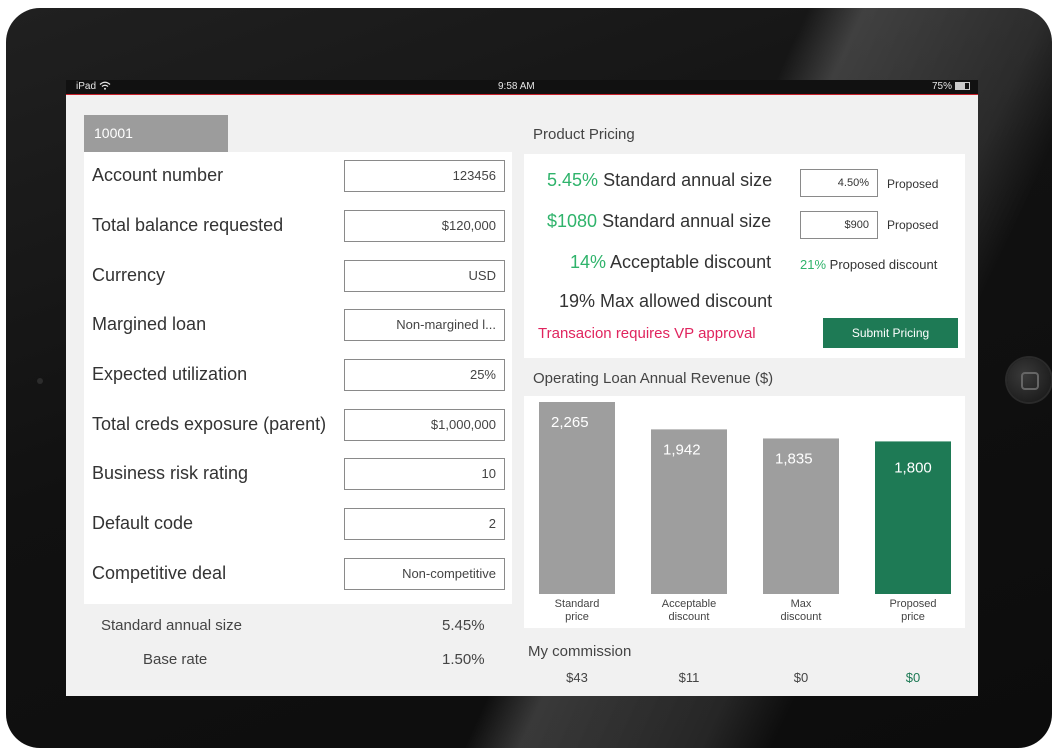  What do you see at coordinates (424, 524) in the screenshot?
I see `default-code-field: 2` at bounding box center [424, 524].